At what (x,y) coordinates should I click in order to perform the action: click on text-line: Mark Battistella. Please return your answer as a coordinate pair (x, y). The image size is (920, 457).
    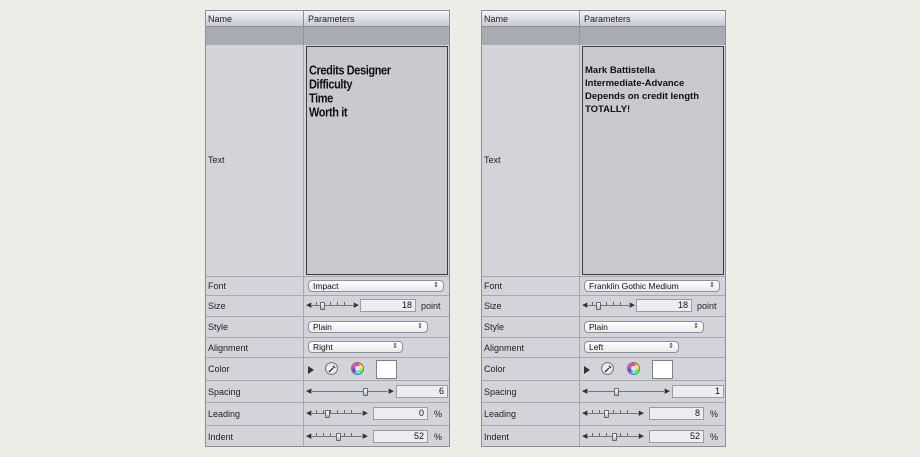
    Looking at the image, I should click on (620, 70).